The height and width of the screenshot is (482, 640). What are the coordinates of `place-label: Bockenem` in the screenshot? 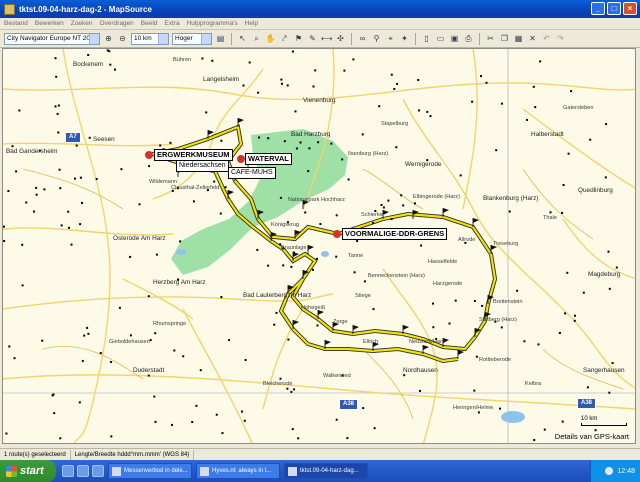 It's located at (88, 64).